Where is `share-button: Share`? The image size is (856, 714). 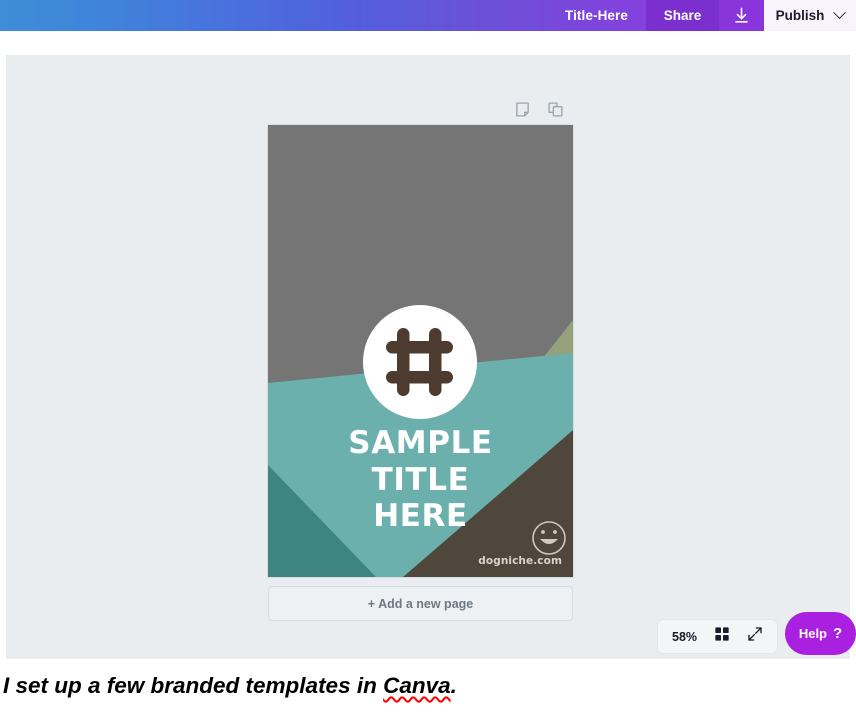
share-button: Share is located at coordinates (682, 15).